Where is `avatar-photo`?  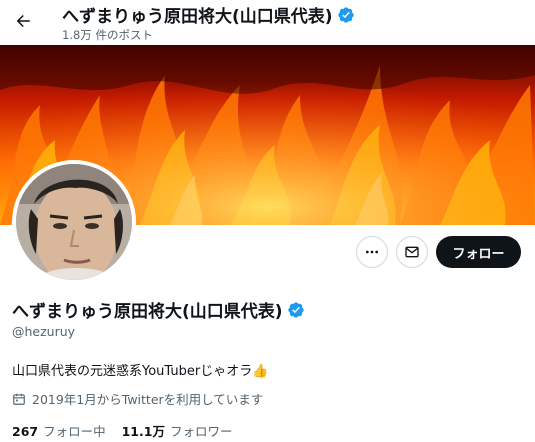 avatar-photo is located at coordinates (74, 222).